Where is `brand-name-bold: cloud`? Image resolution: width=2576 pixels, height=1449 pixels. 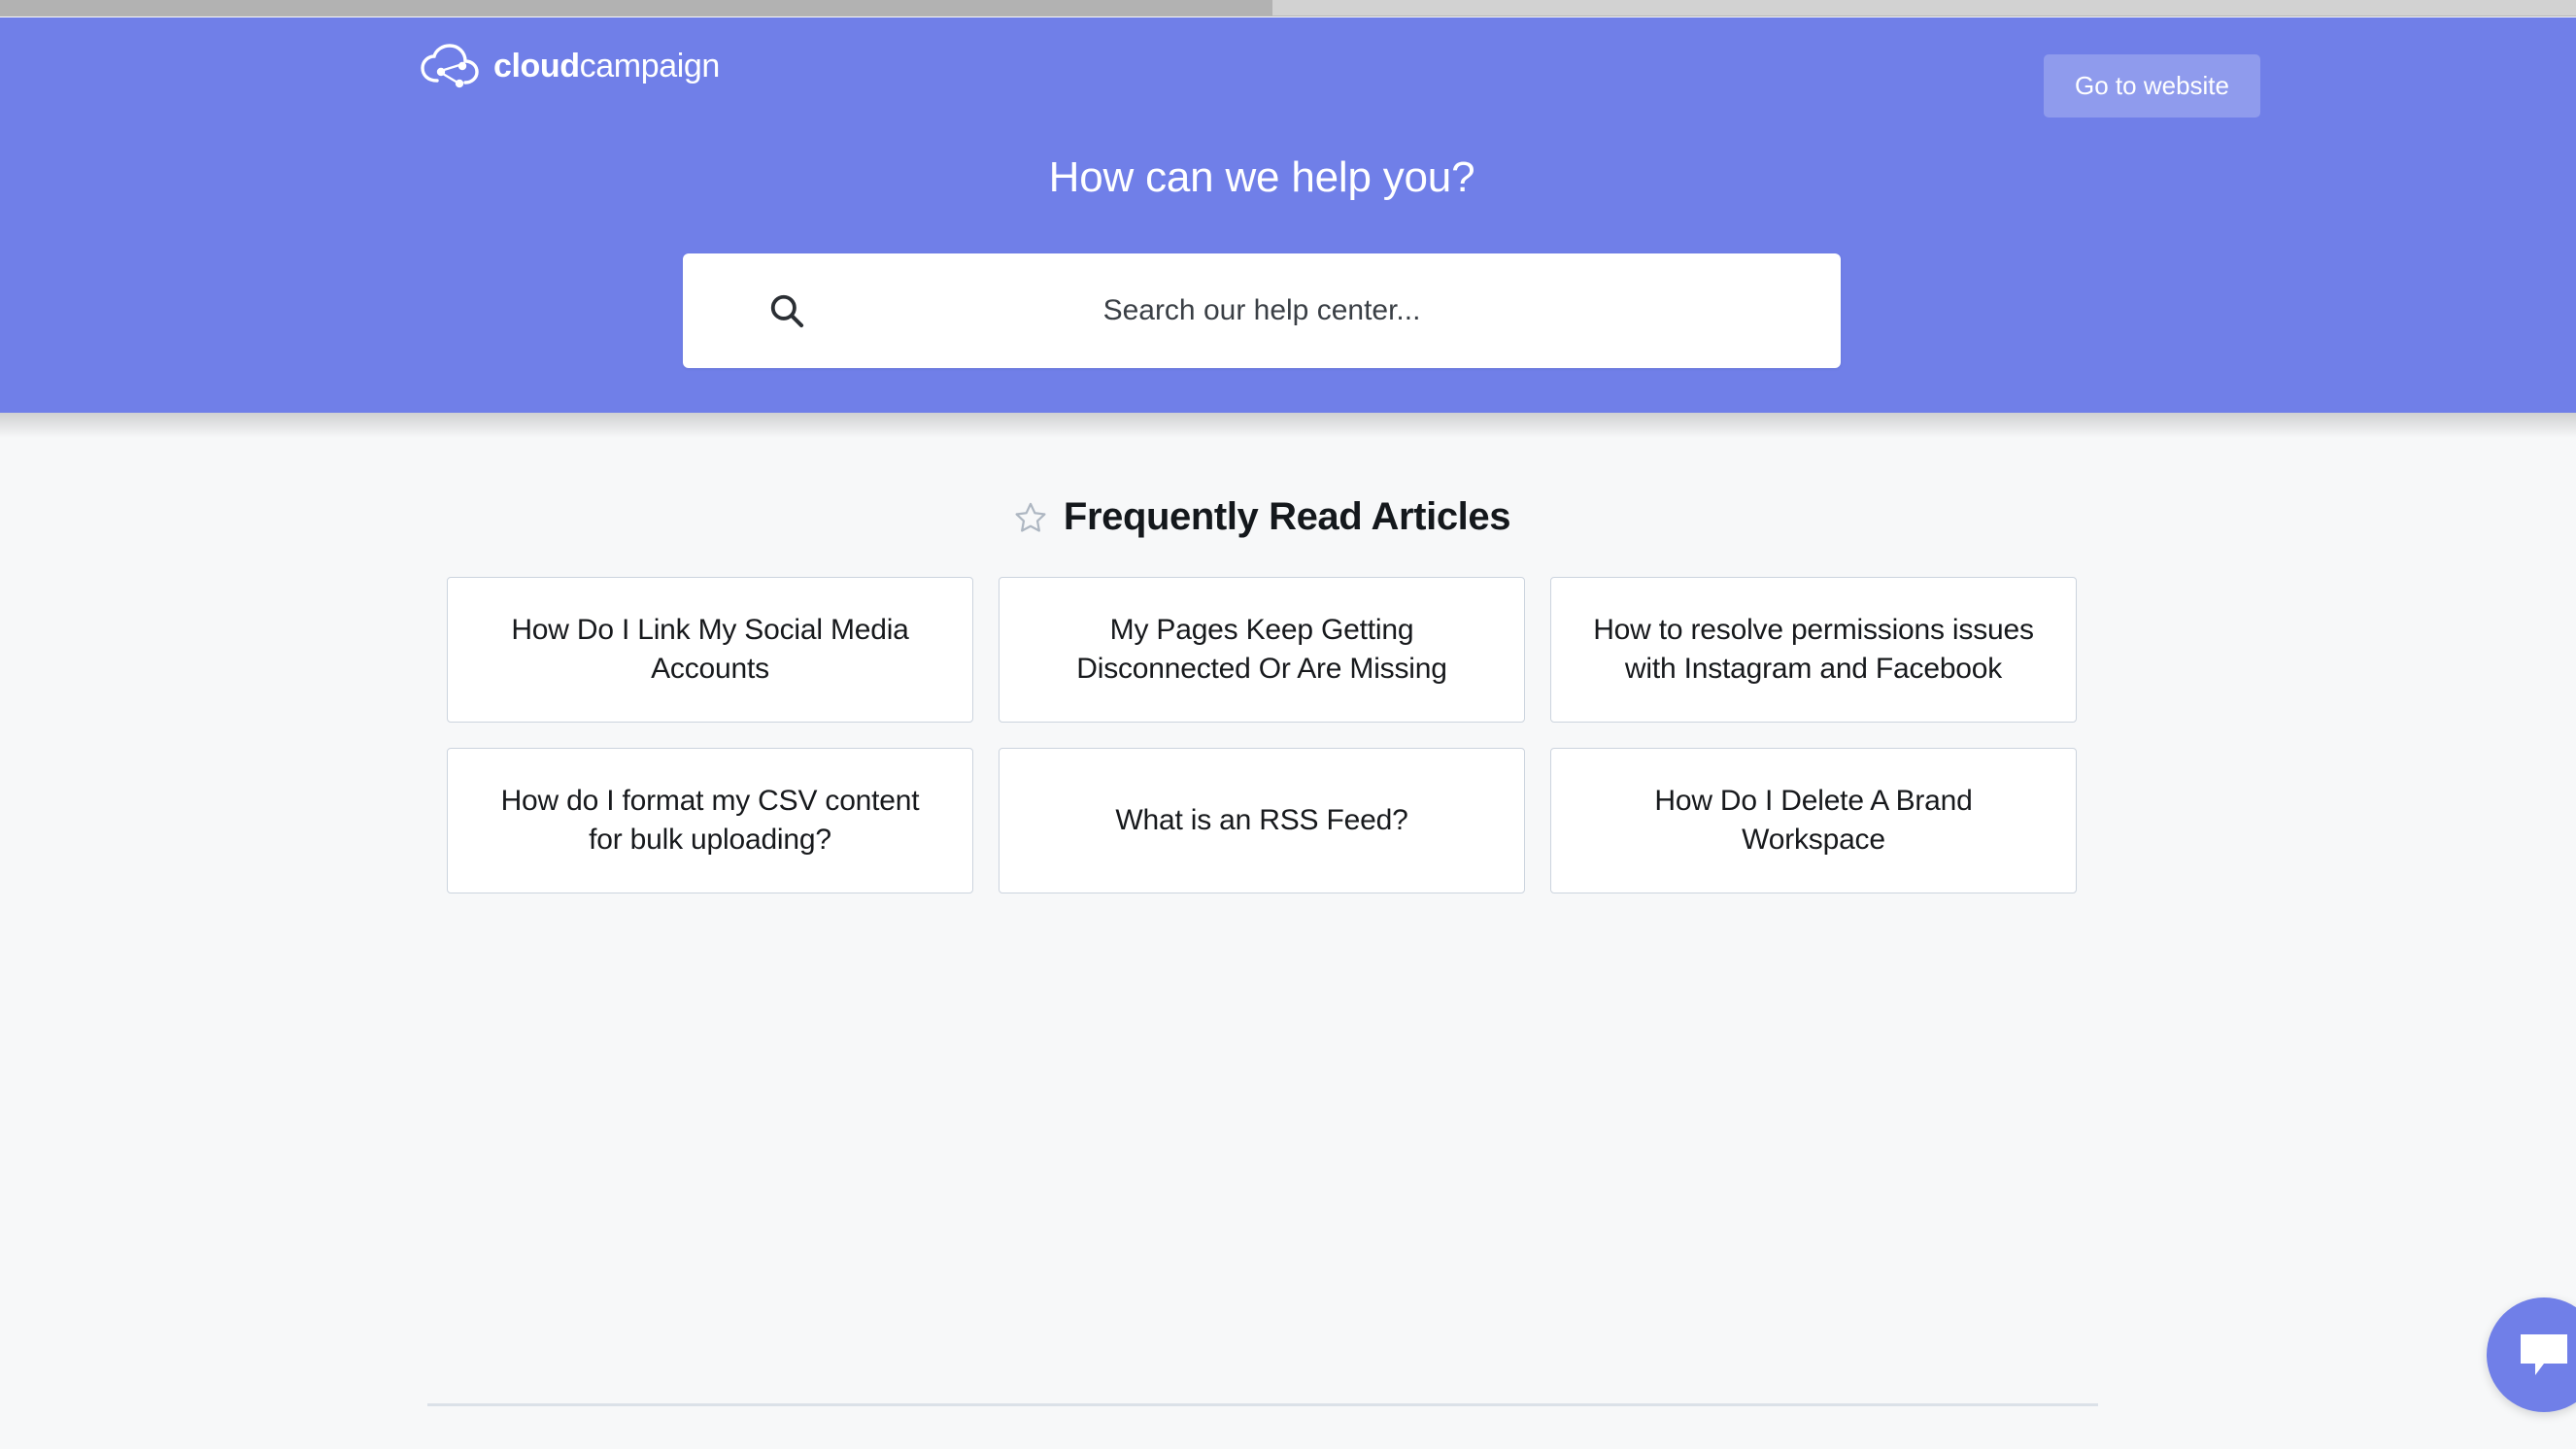
brand-name-bold: cloud is located at coordinates (536, 65).